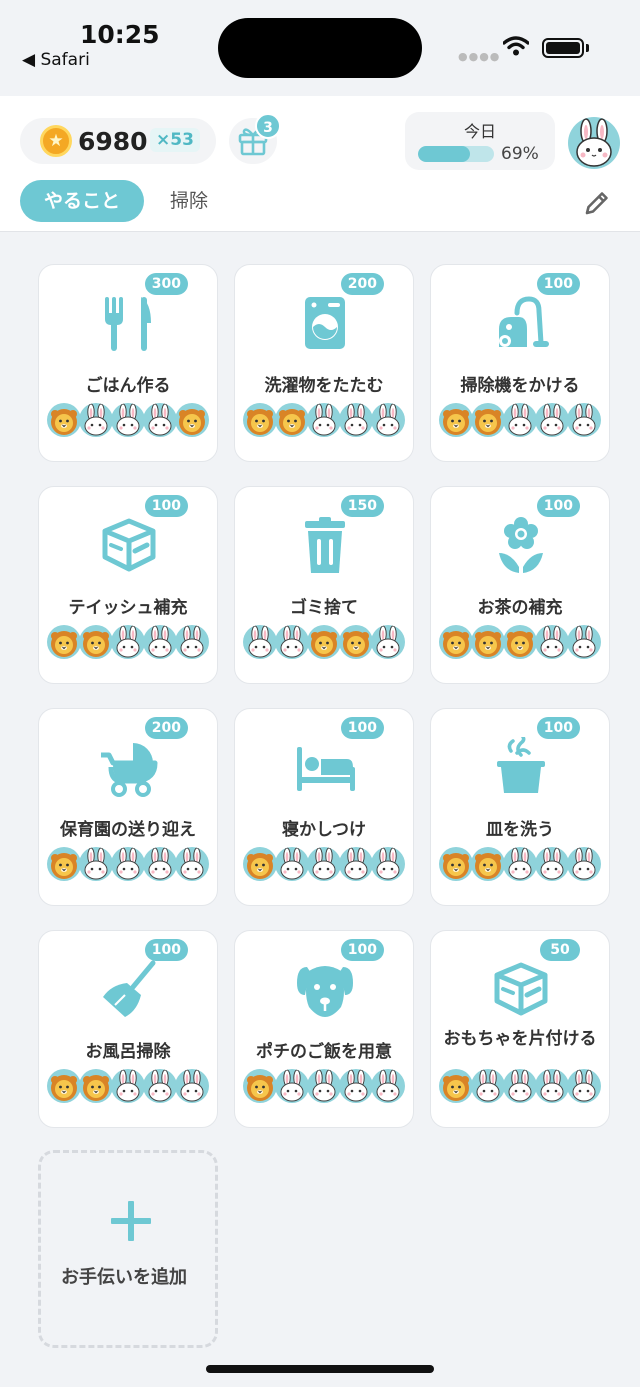  I want to click on pot-icon, so click(521, 766).